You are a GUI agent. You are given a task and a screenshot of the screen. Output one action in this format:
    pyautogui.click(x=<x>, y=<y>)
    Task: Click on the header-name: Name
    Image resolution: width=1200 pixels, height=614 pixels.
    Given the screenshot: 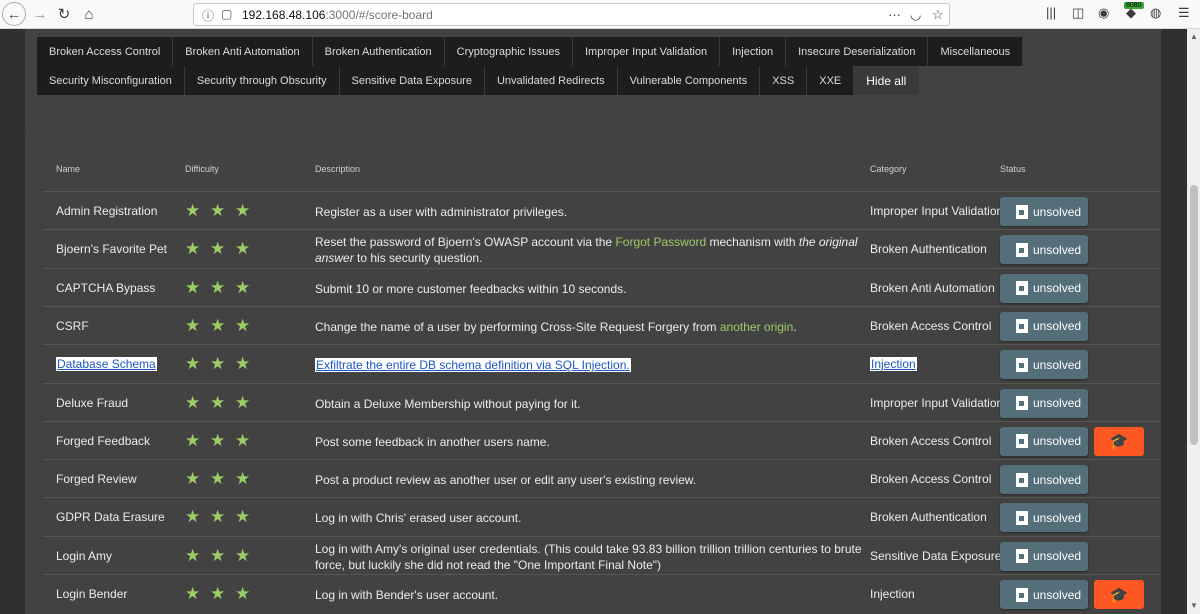 What is the action you would take?
    pyautogui.click(x=68, y=169)
    